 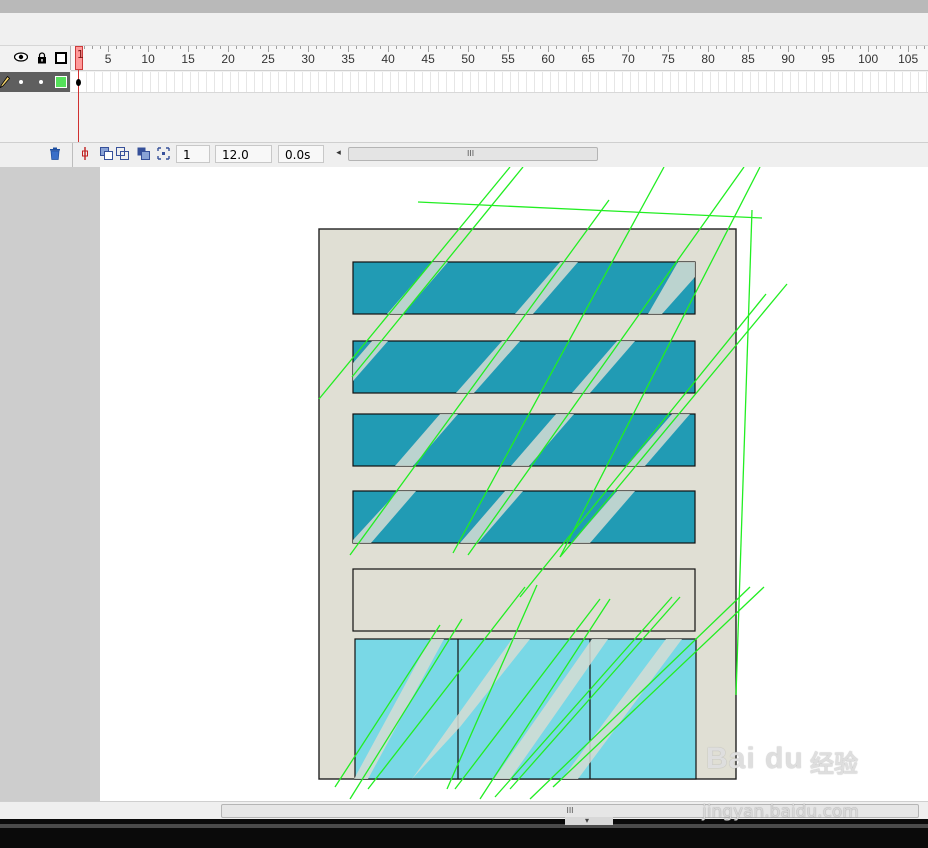 What do you see at coordinates (464, 6) in the screenshot?
I see `window-top-bar` at bounding box center [464, 6].